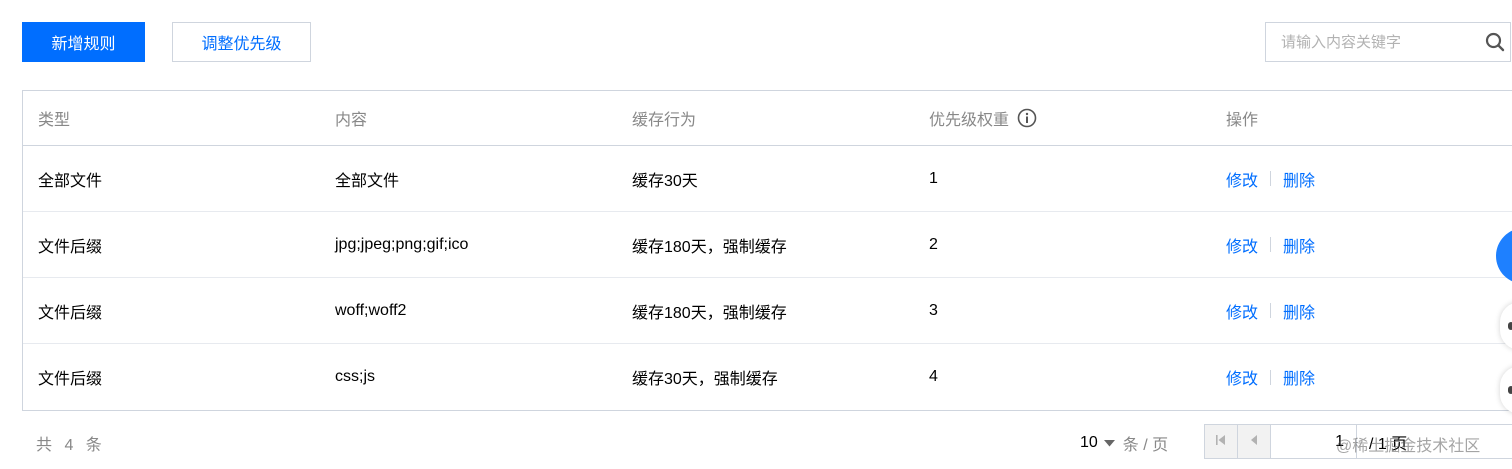 Image resolution: width=1512 pixels, height=469 pixels. Describe the element at coordinates (969, 120) in the screenshot. I see `column-header-priority-label: 优先级权重` at that location.